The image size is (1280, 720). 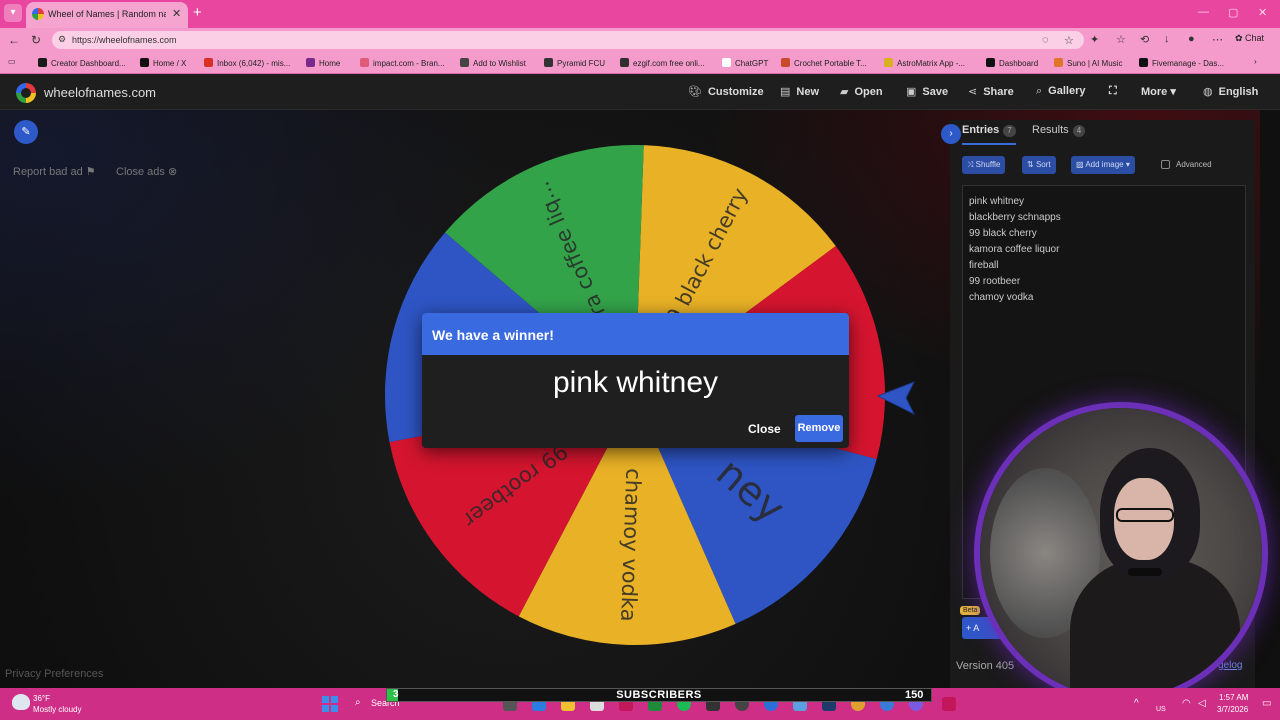 What do you see at coordinates (1155, 628) in the screenshot?
I see `webcam-person-body` at bounding box center [1155, 628].